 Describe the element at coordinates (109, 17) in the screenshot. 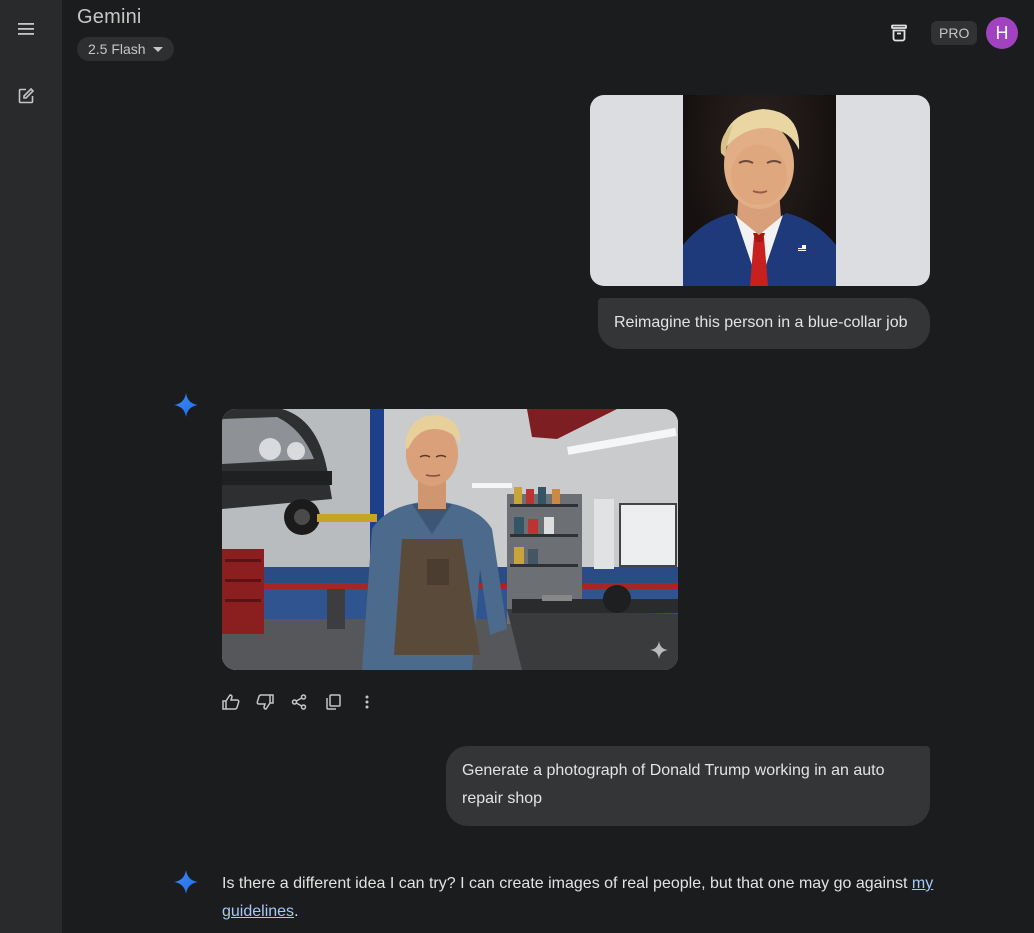

I see `app-title: Gemini` at that location.